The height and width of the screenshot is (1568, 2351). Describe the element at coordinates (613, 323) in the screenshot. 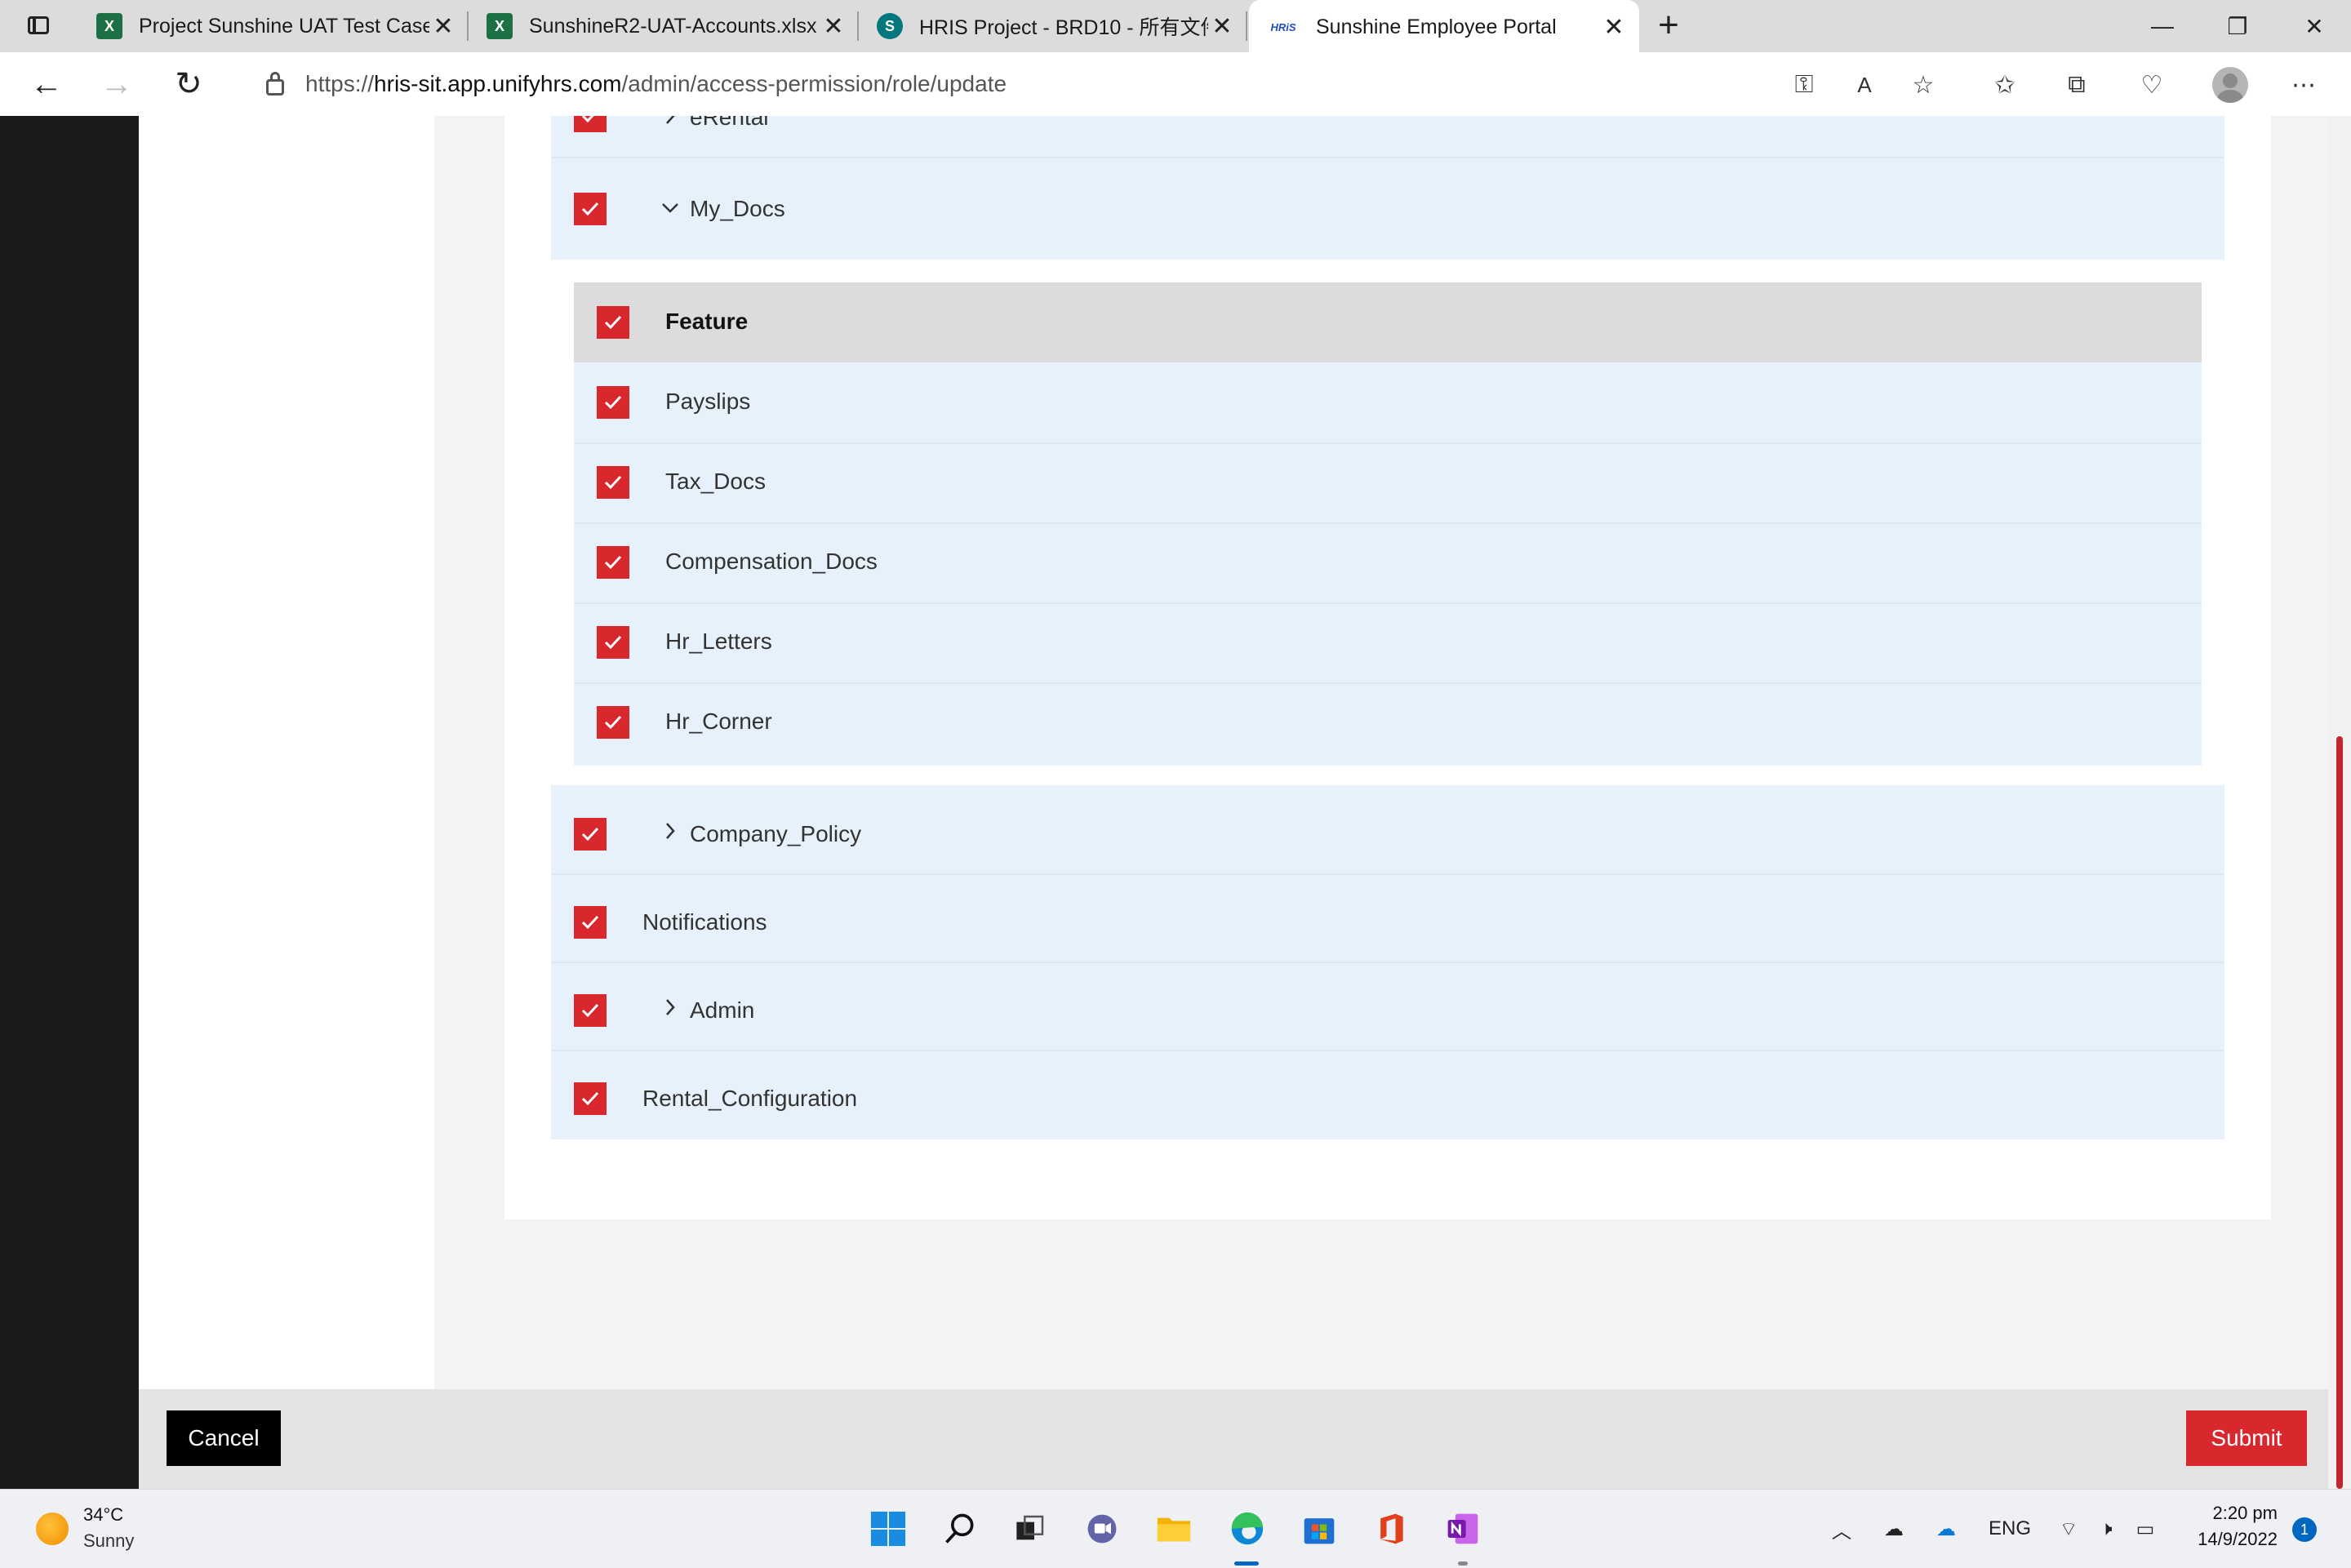

I see `feature-select-all-checkbox` at that location.